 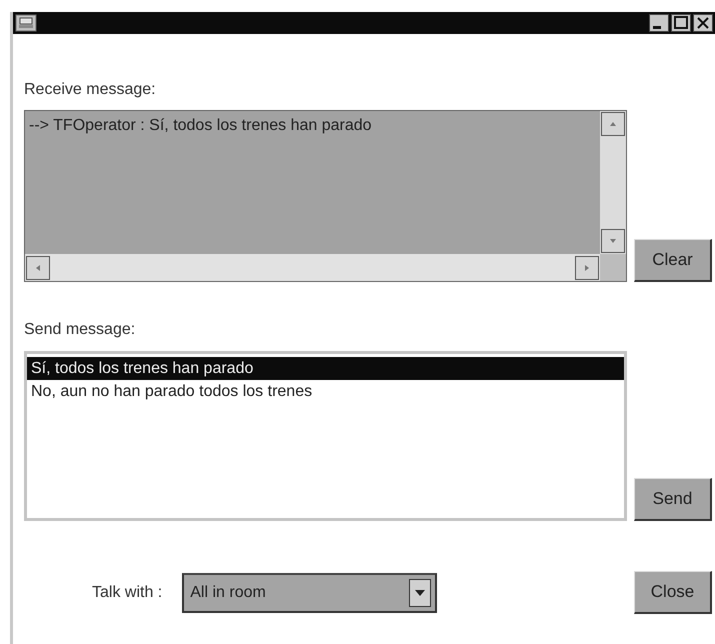 What do you see at coordinates (673, 592) in the screenshot?
I see `close-button: Close` at bounding box center [673, 592].